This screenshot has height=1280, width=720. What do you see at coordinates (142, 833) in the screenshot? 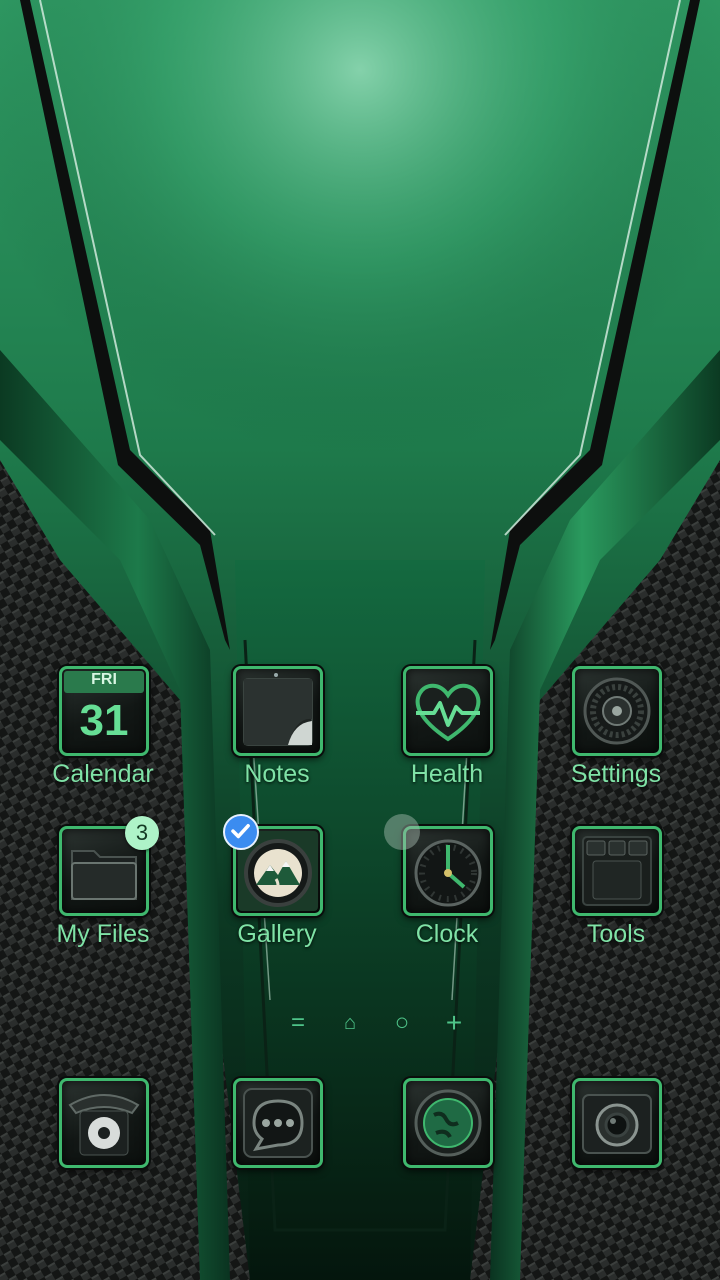
I see `notification-badge: 3` at bounding box center [142, 833].